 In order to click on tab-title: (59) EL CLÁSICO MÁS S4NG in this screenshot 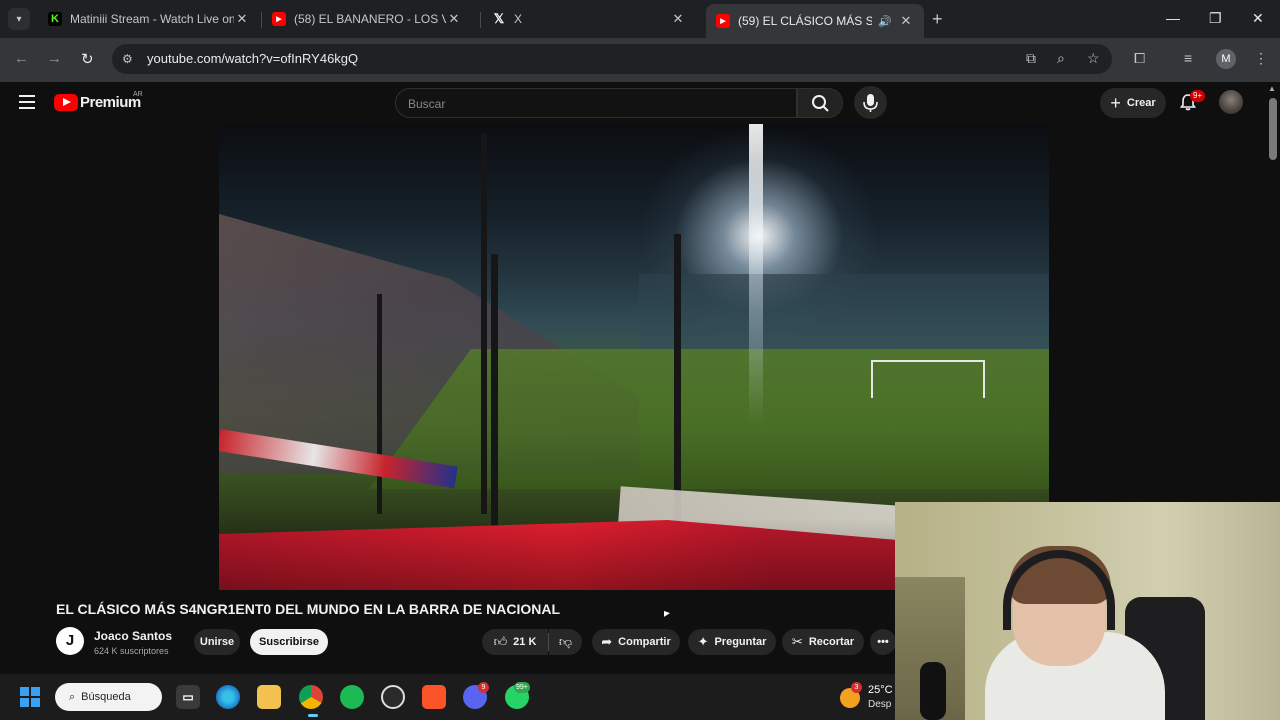, I will do `click(805, 21)`.